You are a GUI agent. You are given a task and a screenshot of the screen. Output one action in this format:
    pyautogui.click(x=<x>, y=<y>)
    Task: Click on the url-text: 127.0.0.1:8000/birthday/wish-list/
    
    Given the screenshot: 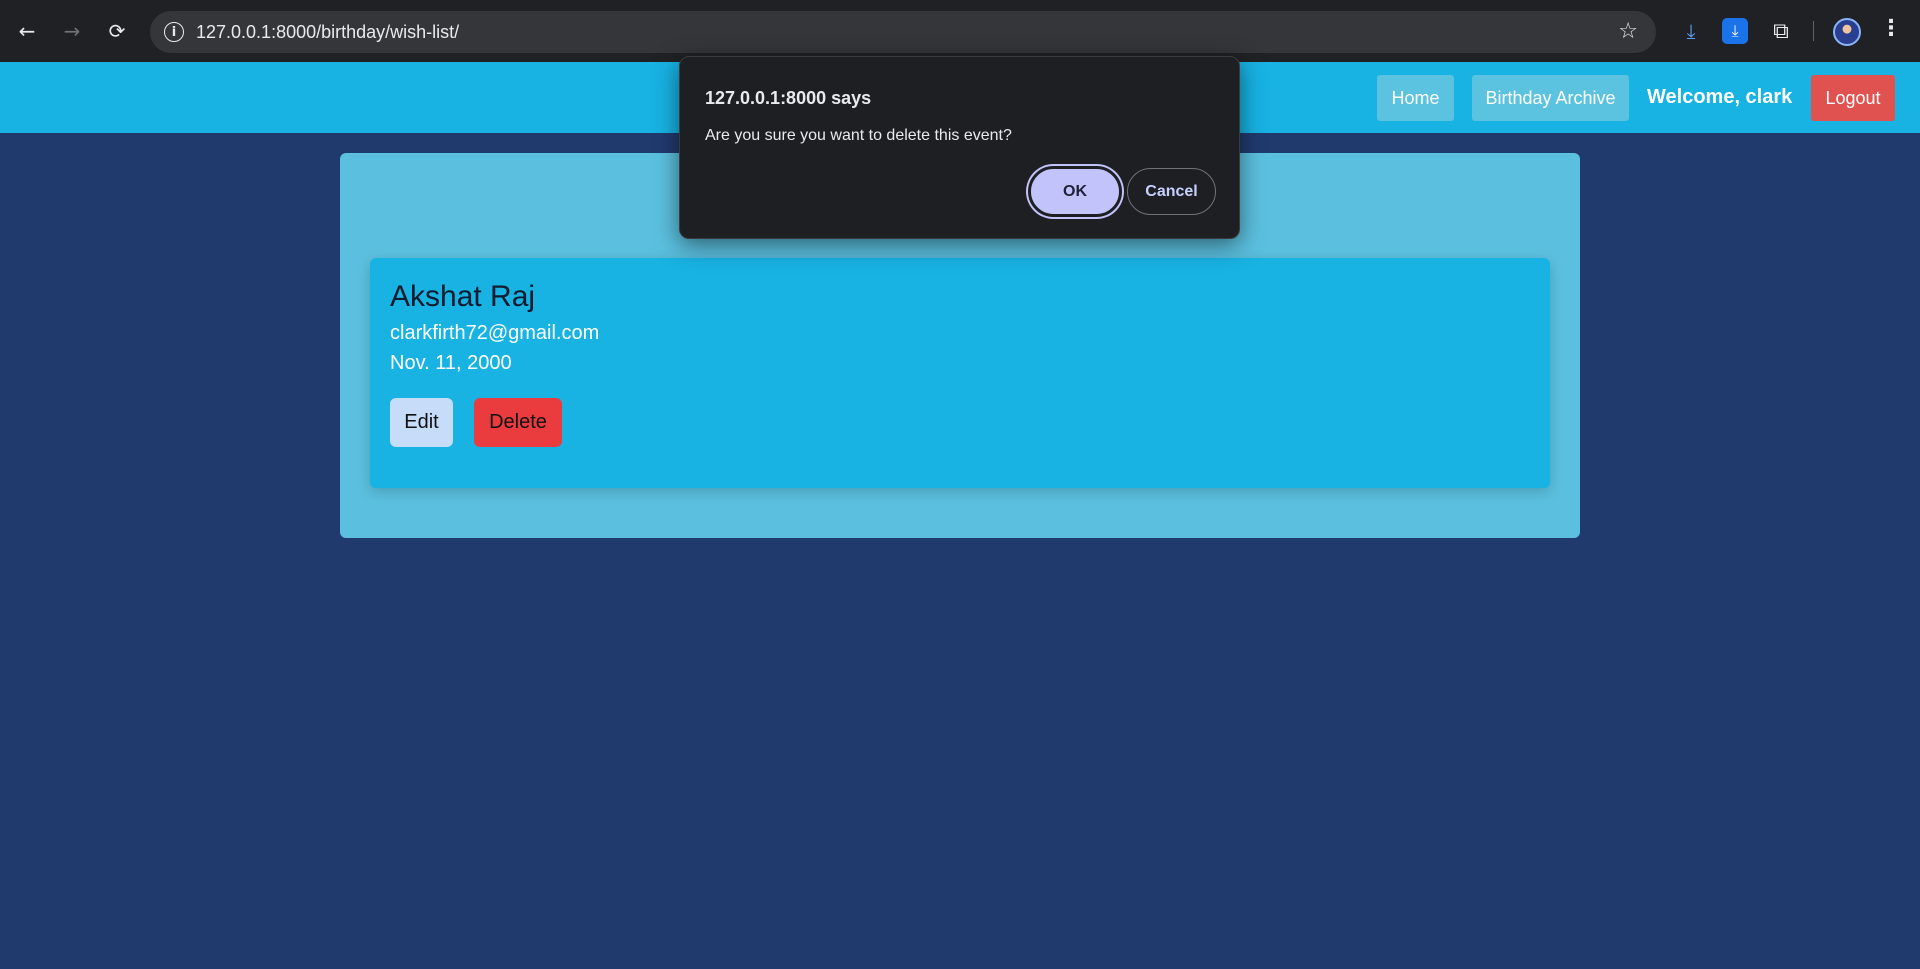 What is the action you would take?
    pyautogui.click(x=327, y=32)
    